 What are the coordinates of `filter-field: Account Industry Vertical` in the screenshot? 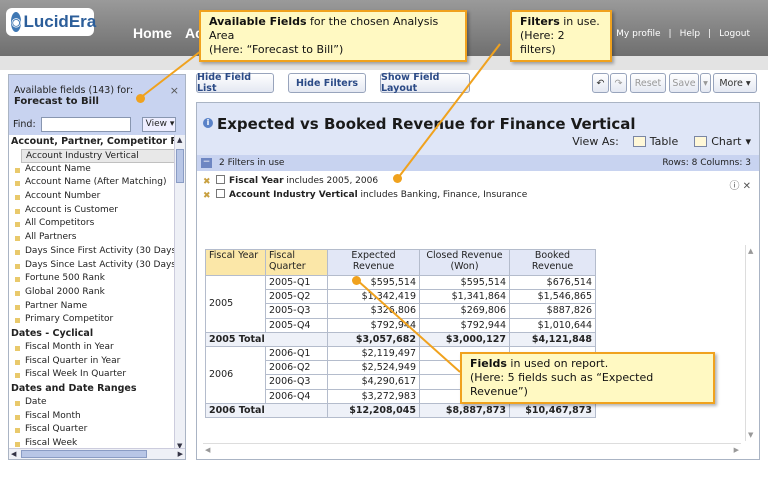 It's located at (293, 195).